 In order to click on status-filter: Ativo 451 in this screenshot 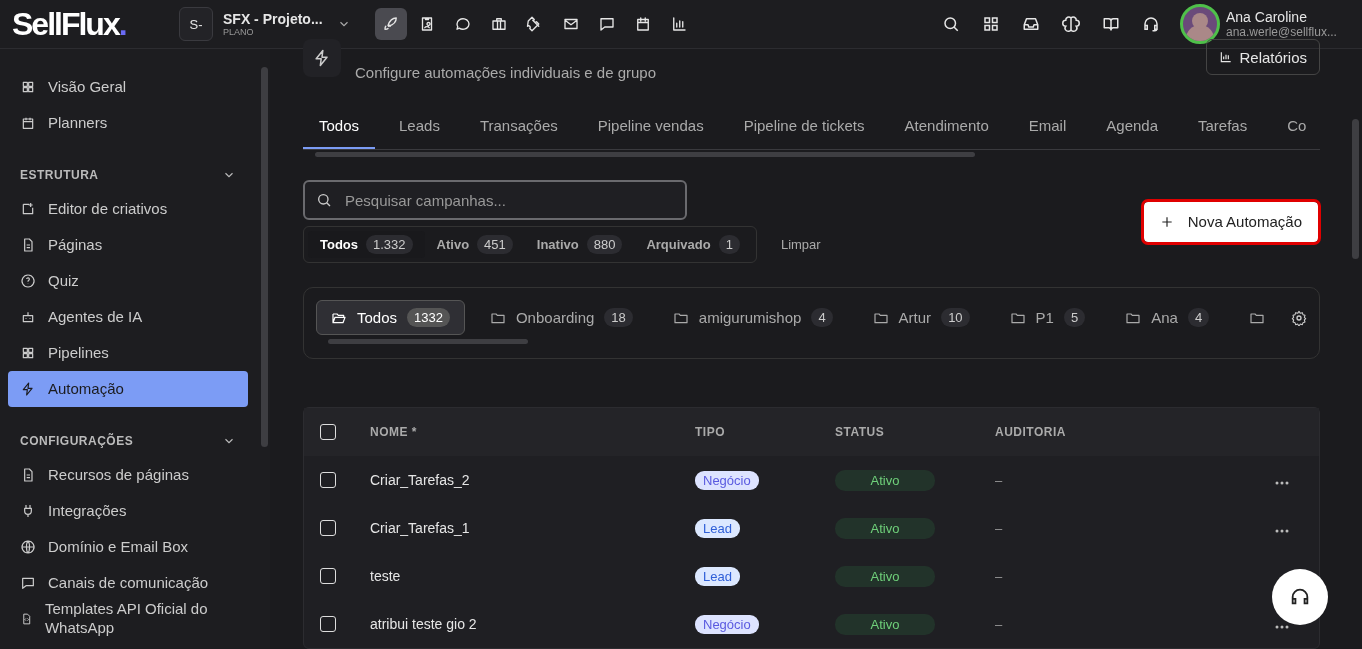, I will do `click(474, 244)`.